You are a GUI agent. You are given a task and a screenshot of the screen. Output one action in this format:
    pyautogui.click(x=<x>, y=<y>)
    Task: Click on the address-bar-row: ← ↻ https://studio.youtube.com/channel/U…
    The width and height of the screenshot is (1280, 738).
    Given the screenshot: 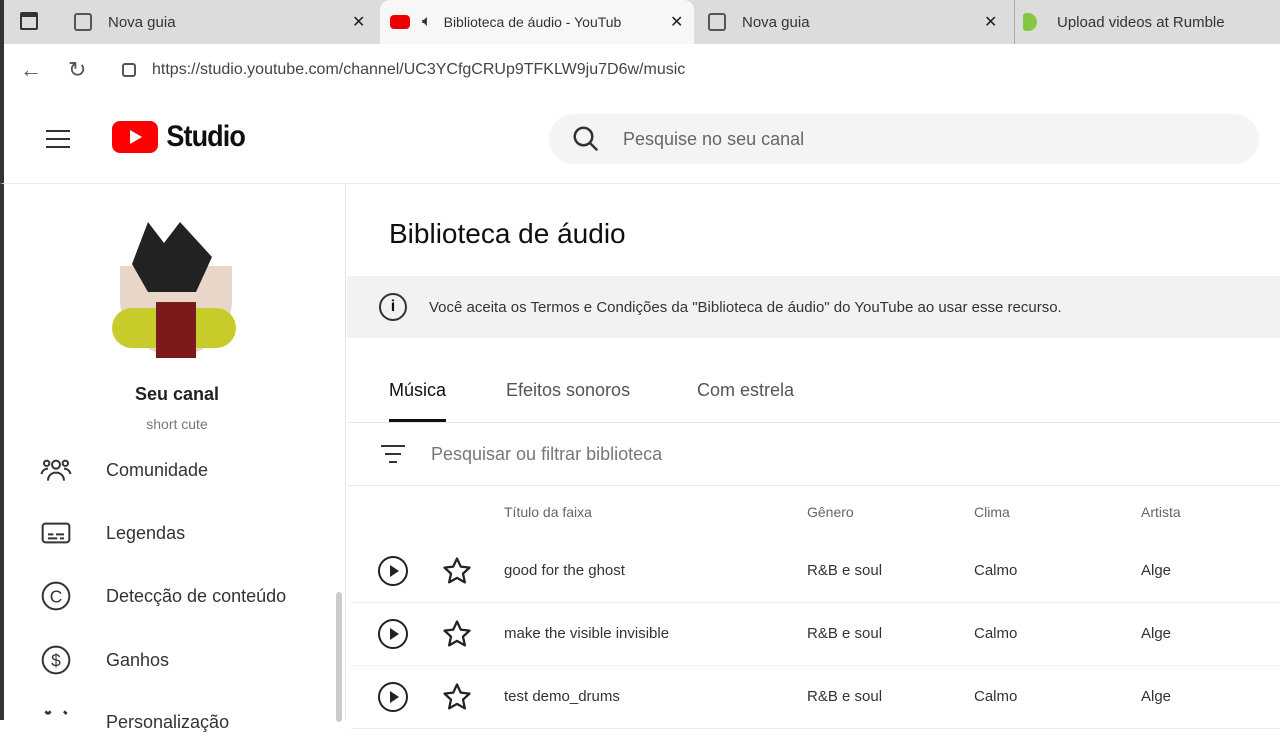 What is the action you would take?
    pyautogui.click(x=640, y=70)
    